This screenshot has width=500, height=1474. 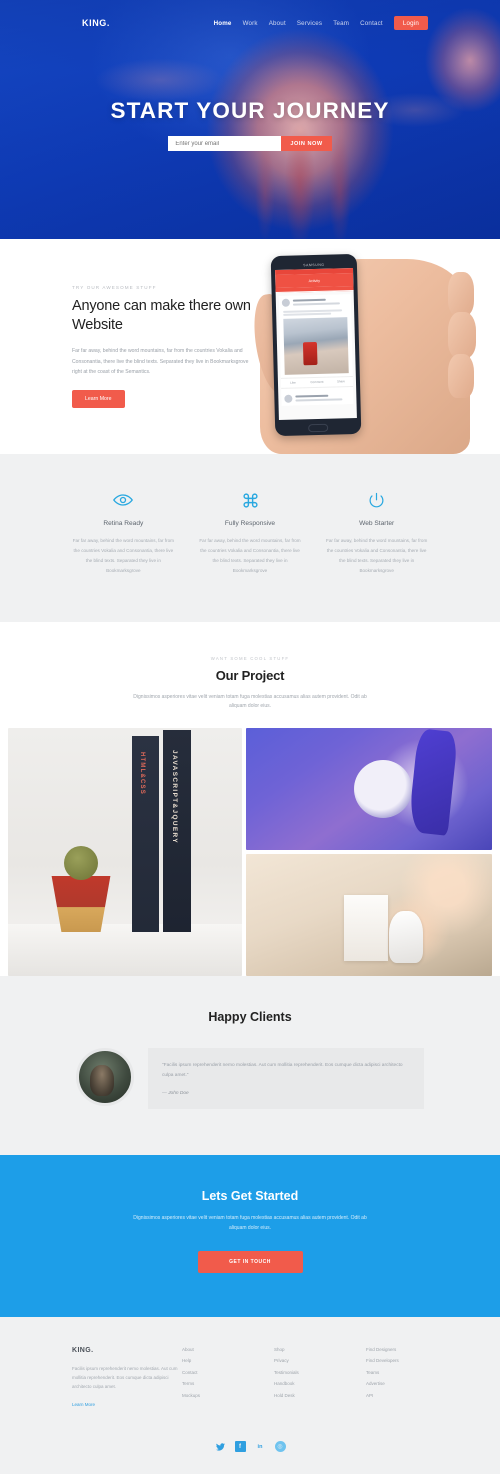 I want to click on footer-link-find-developers: Find Developers, so click(x=397, y=1360).